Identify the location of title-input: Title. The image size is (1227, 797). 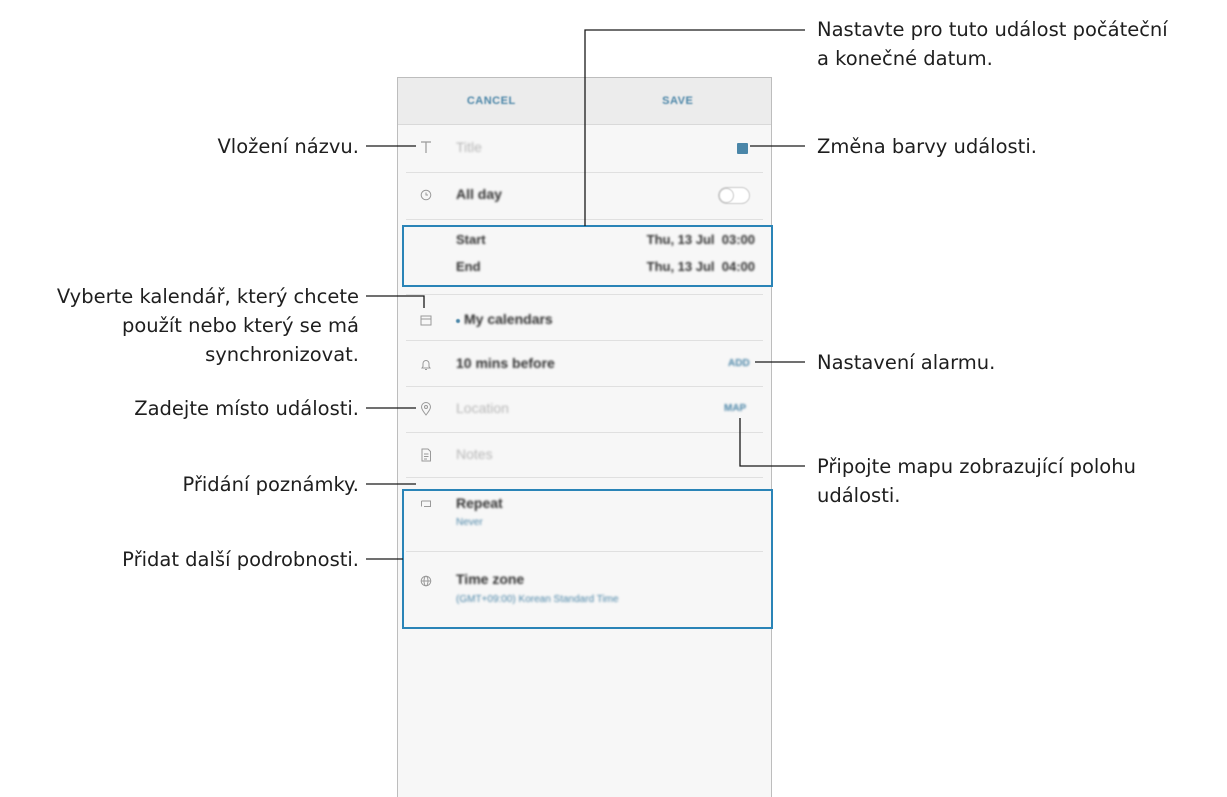
(469, 147).